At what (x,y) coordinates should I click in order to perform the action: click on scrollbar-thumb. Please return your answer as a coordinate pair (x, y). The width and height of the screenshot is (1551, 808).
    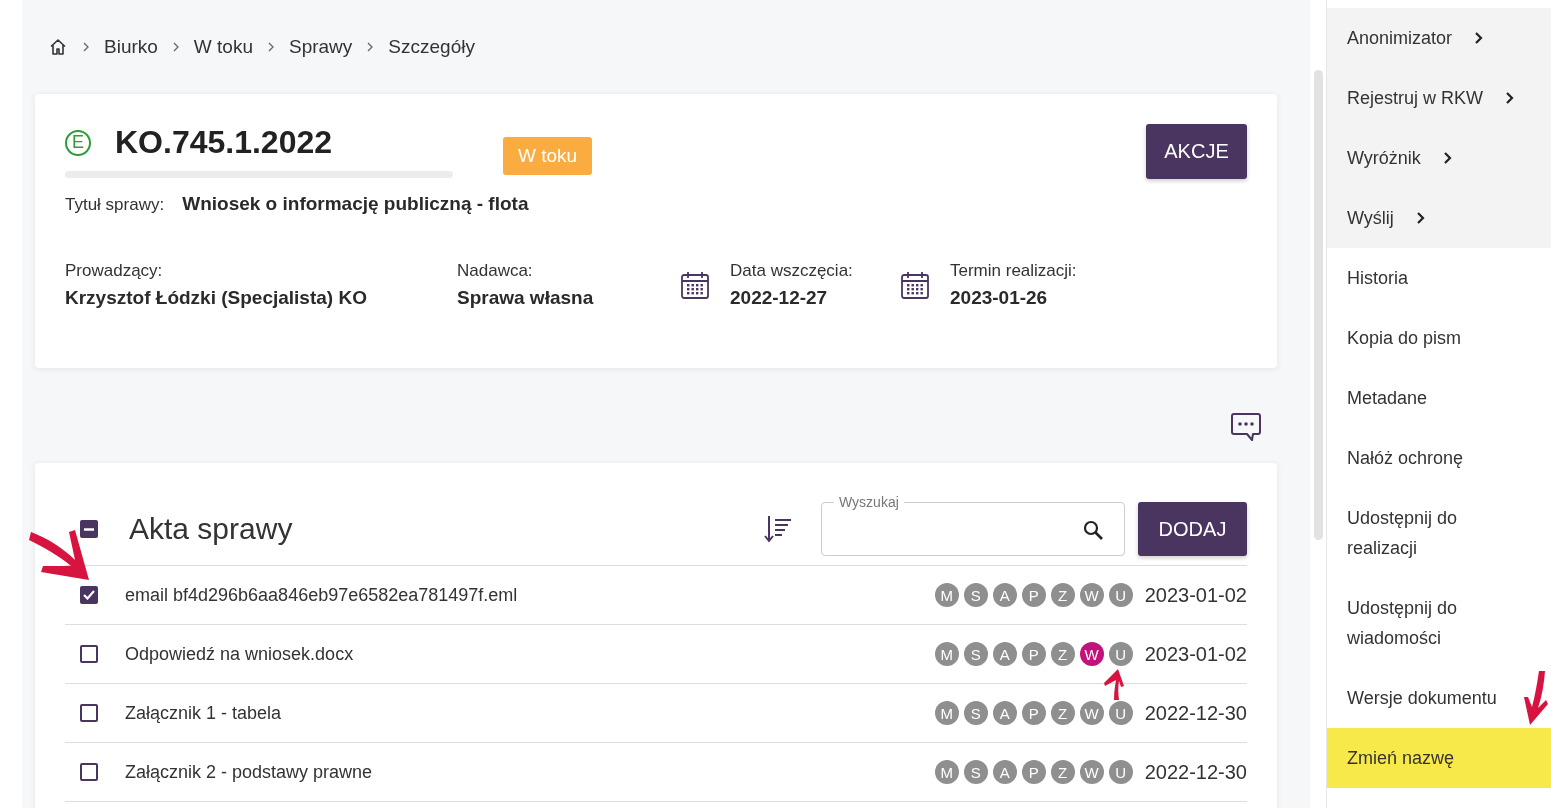
    Looking at the image, I should click on (1318, 305).